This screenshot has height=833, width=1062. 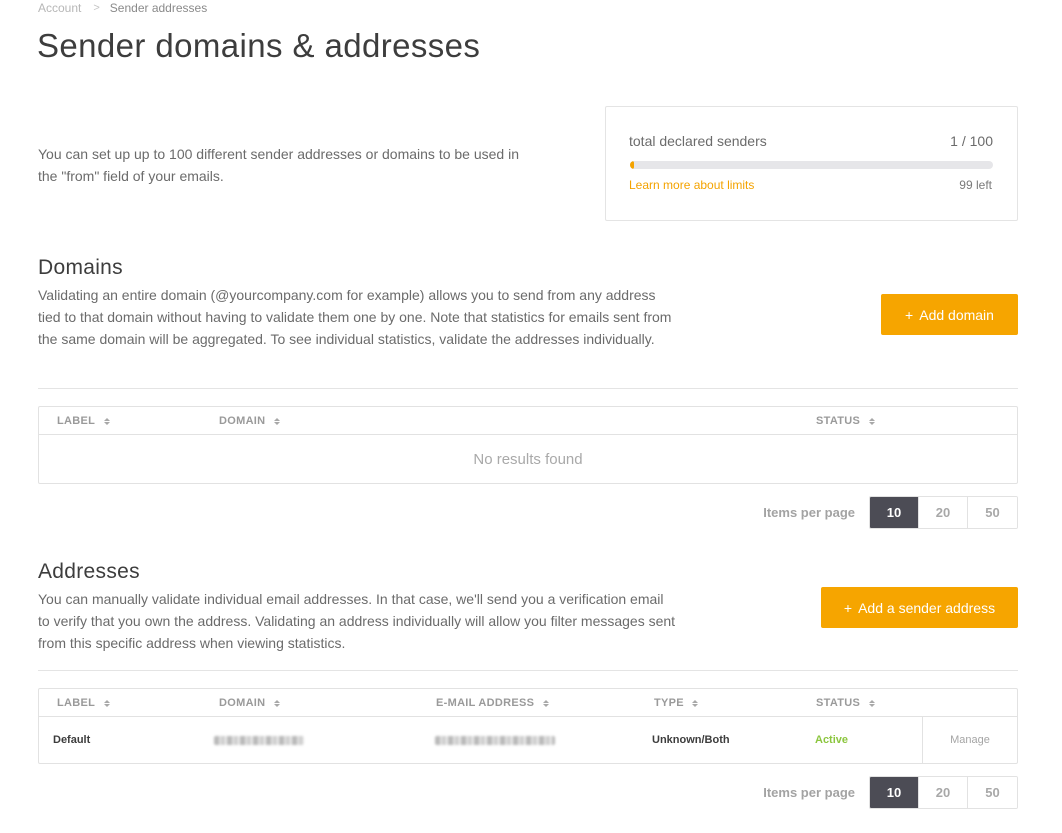 I want to click on domains-section-title: Domains, so click(x=80, y=267).